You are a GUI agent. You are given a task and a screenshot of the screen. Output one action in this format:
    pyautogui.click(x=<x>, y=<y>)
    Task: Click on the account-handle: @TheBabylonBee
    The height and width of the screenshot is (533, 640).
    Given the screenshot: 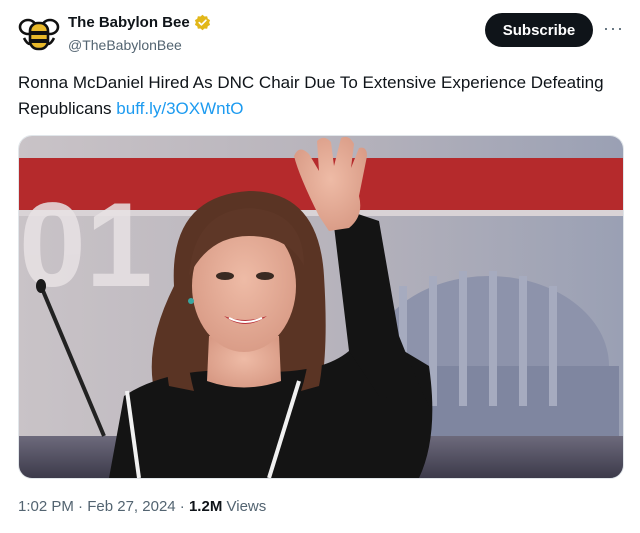 What is the action you would take?
    pyautogui.click(x=125, y=45)
    